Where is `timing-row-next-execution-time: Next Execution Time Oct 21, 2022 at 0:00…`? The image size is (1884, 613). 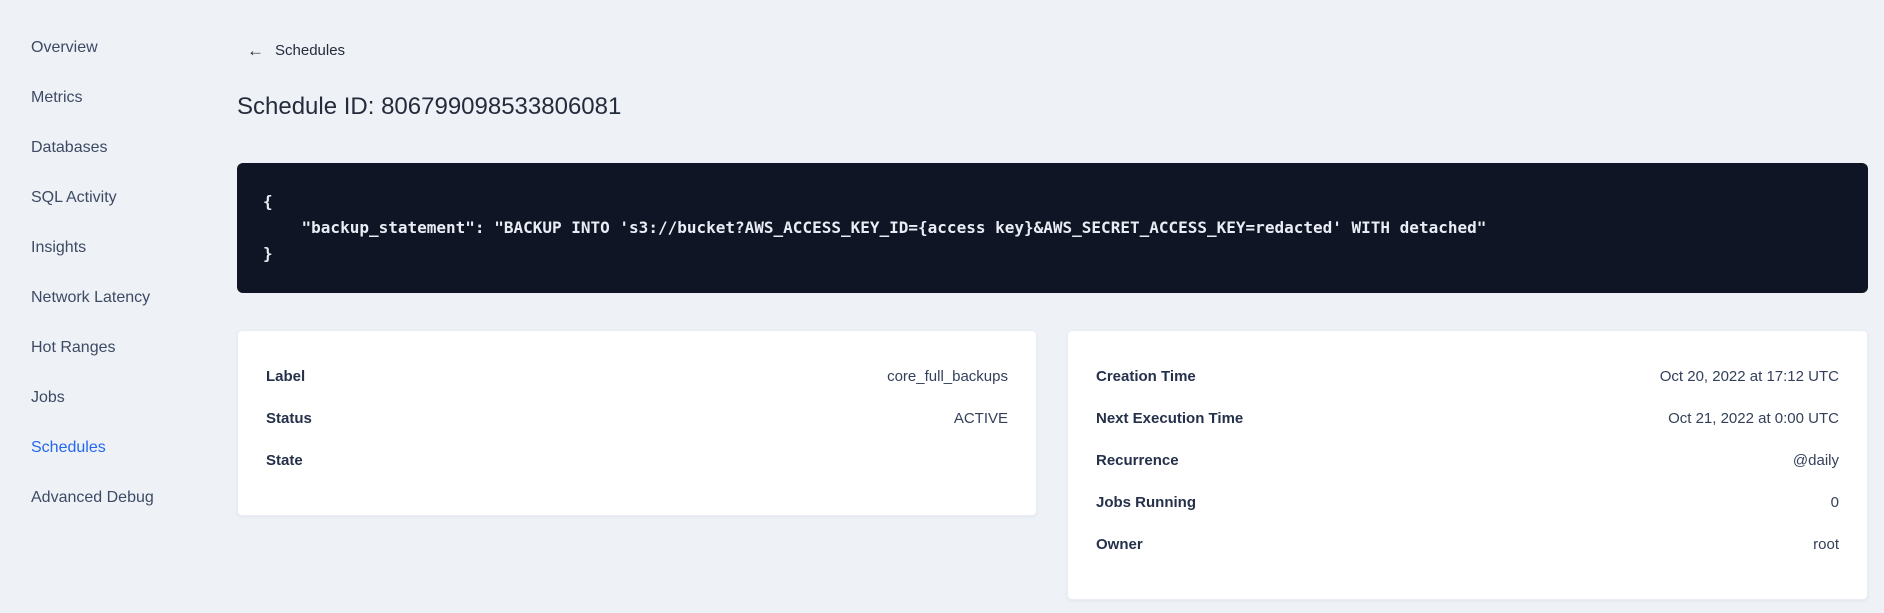
timing-row-next-execution-time: Next Execution Time Oct 21, 2022 at 0:00… is located at coordinates (1467, 418).